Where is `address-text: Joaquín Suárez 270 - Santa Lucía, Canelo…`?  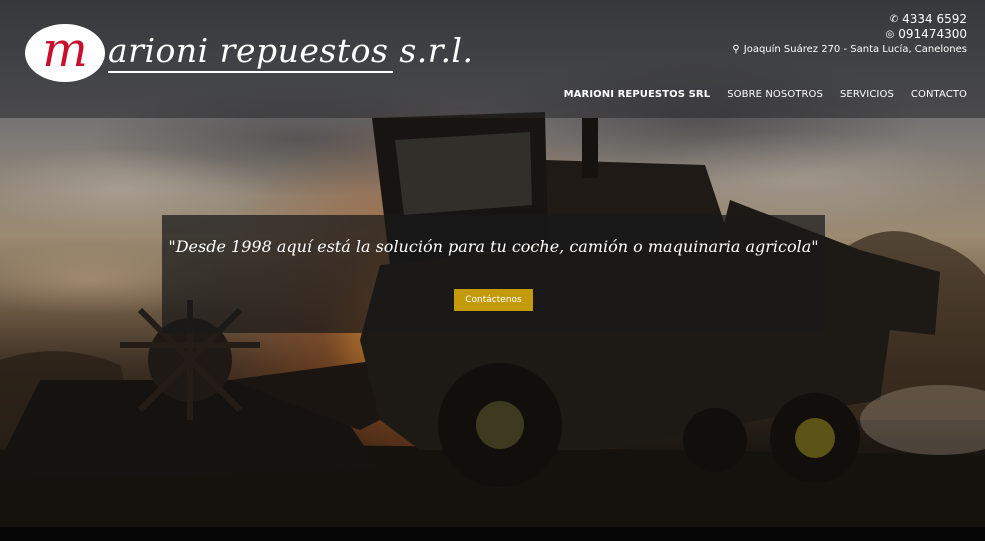
address-text: Joaquín Suárez 270 - Santa Lucía, Canelo… is located at coordinates (855, 49).